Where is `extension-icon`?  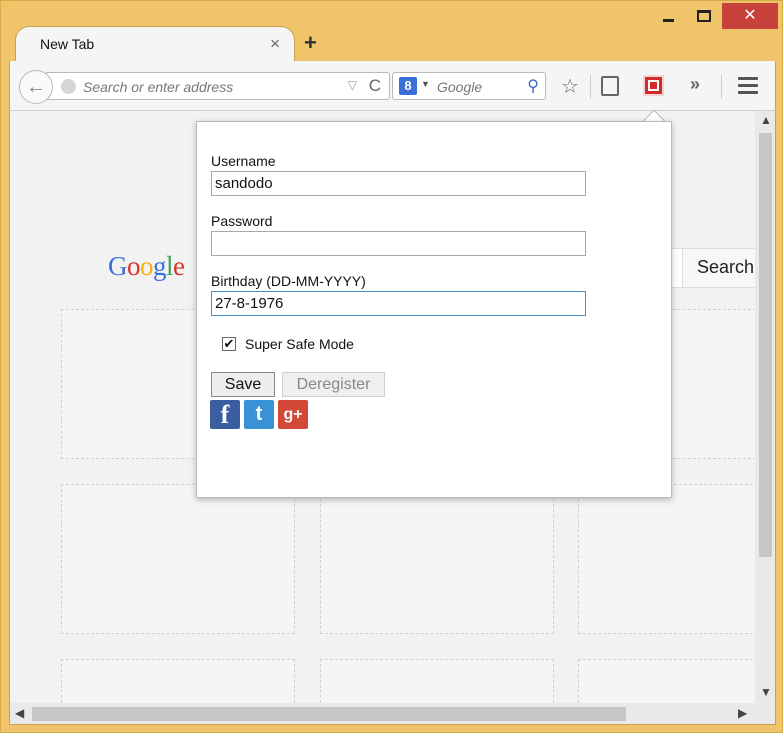 extension-icon is located at coordinates (653, 85).